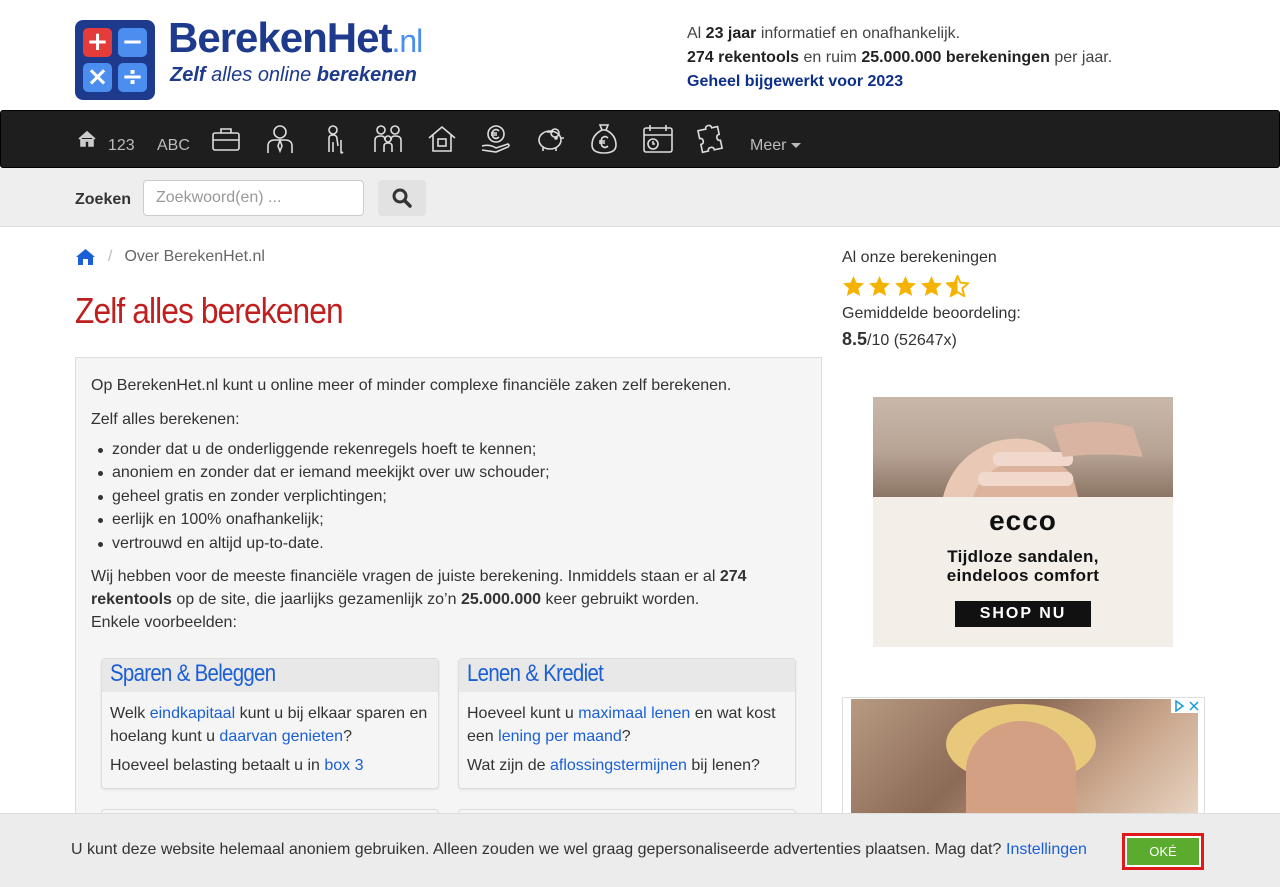  Describe the element at coordinates (931, 313) in the screenshot. I see `rating-label: Gemiddelde beoordeling:` at that location.